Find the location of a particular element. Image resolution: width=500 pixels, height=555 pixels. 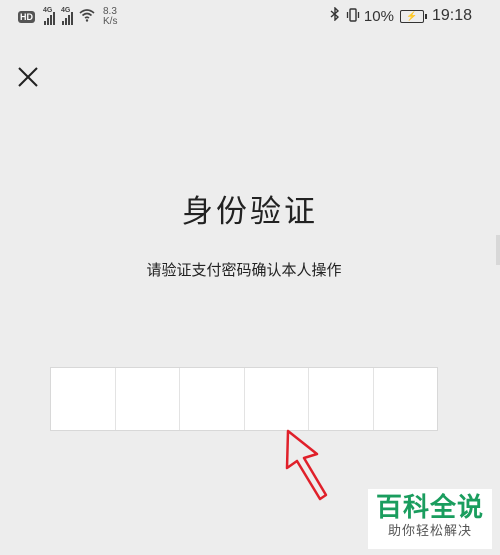

pointer-arrow-icon is located at coordinates (306, 468).